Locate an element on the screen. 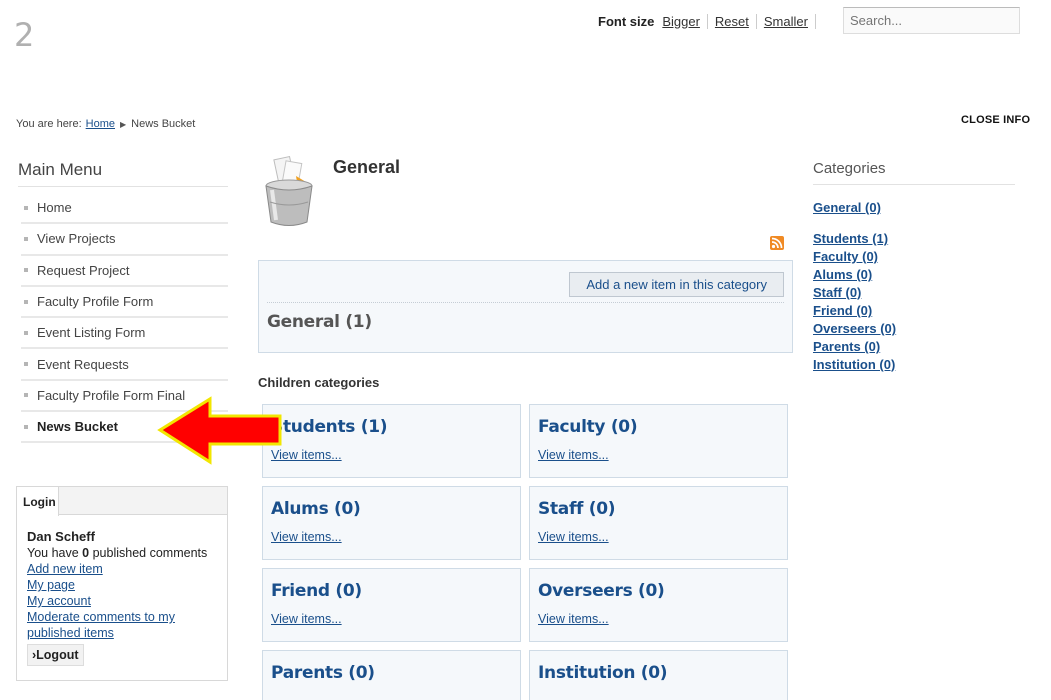 This screenshot has height=700, width=1051. child-category-title: Parents (0) is located at coordinates (391, 673).